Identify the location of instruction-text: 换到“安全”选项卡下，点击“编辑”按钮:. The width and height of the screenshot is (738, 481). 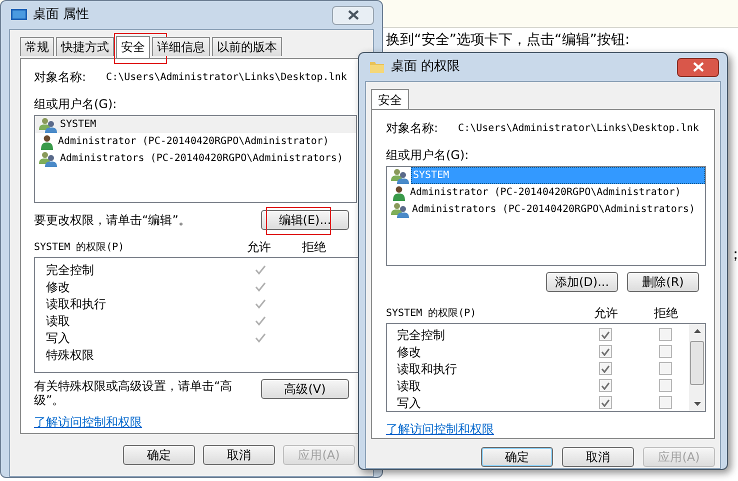
(508, 40).